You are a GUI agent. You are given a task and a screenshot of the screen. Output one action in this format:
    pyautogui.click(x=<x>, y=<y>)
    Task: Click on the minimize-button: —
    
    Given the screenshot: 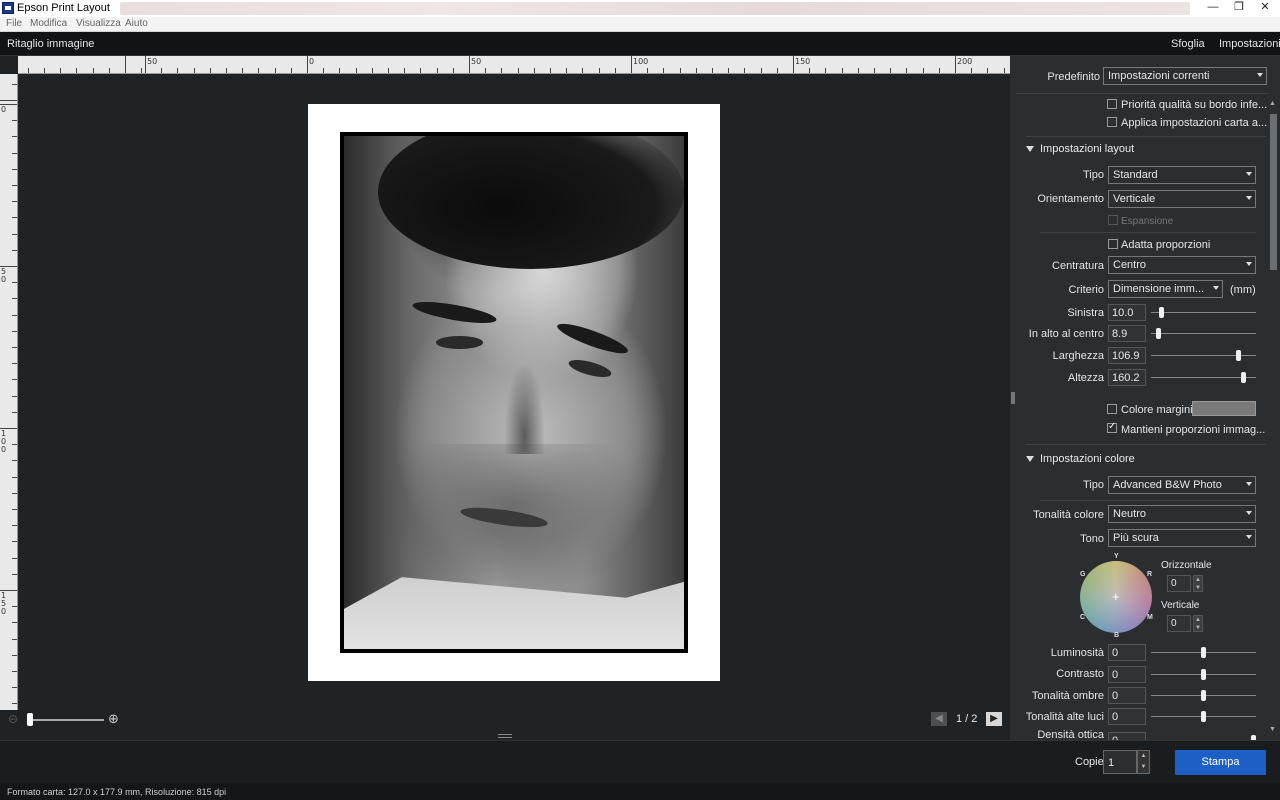 What is the action you would take?
    pyautogui.click(x=1213, y=8)
    